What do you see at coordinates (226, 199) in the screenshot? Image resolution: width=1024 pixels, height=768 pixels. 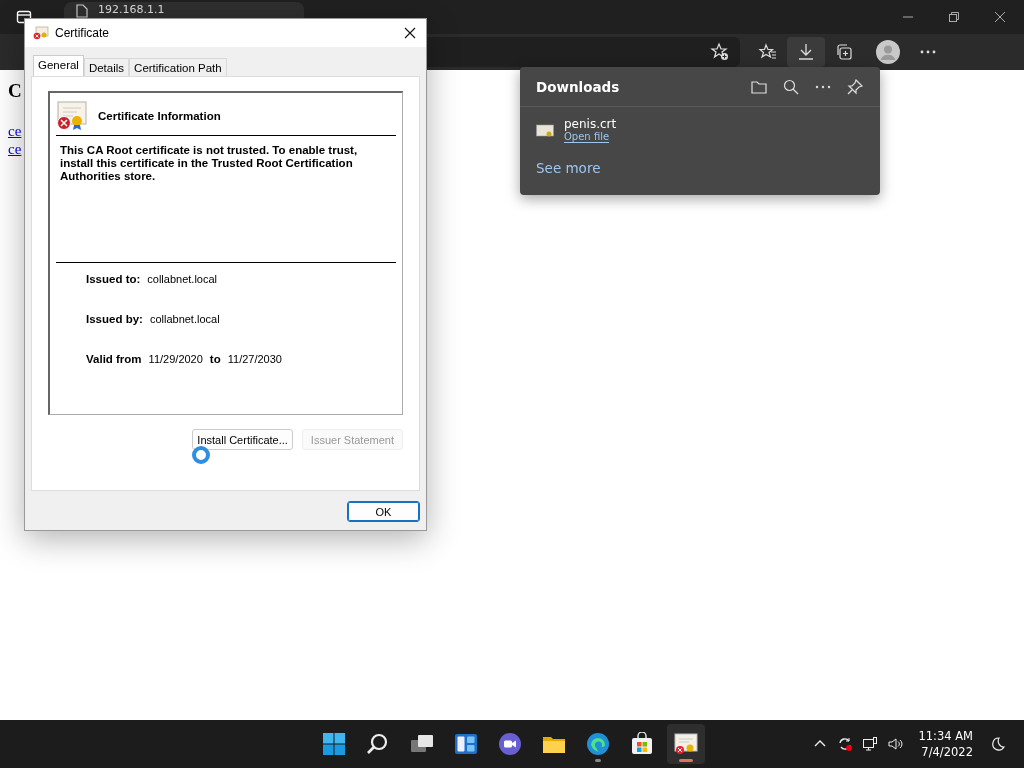 I see `trust-message: This CA Root certificate is not trusted. To enable trust, install this certificate in the Trusted Root Certification Authorities store.` at bounding box center [226, 199].